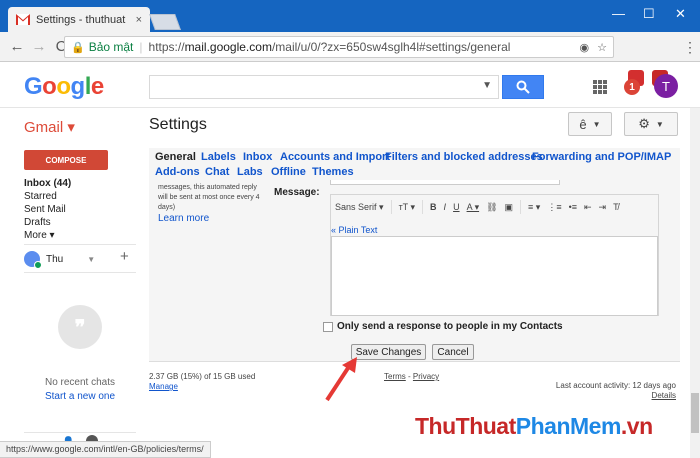 The width and height of the screenshot is (700, 458). What do you see at coordinates (165, 22) in the screenshot?
I see `new-tab-button` at bounding box center [165, 22].